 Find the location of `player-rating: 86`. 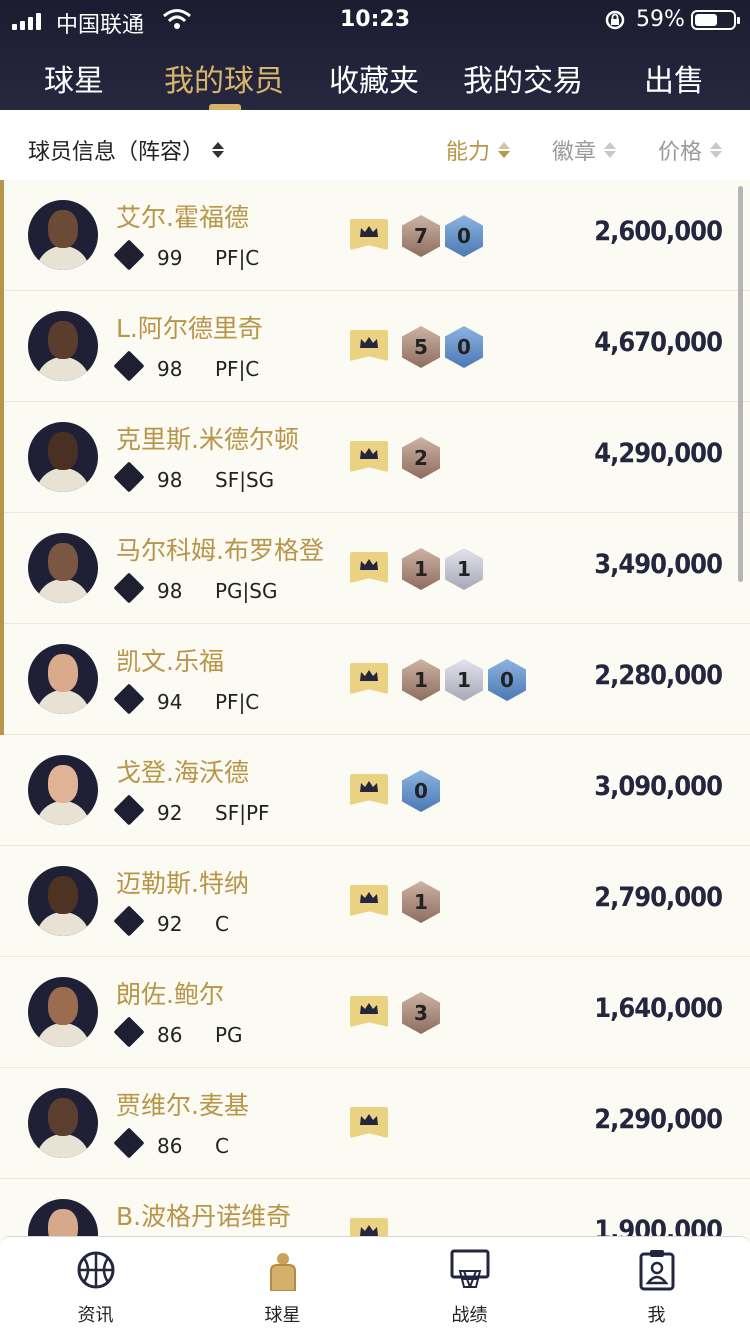

player-rating: 86 is located at coordinates (170, 1035).